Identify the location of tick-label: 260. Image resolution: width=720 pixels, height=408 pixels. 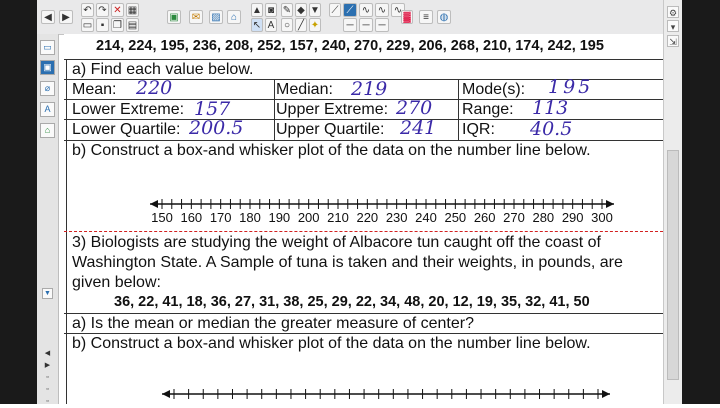
(485, 217).